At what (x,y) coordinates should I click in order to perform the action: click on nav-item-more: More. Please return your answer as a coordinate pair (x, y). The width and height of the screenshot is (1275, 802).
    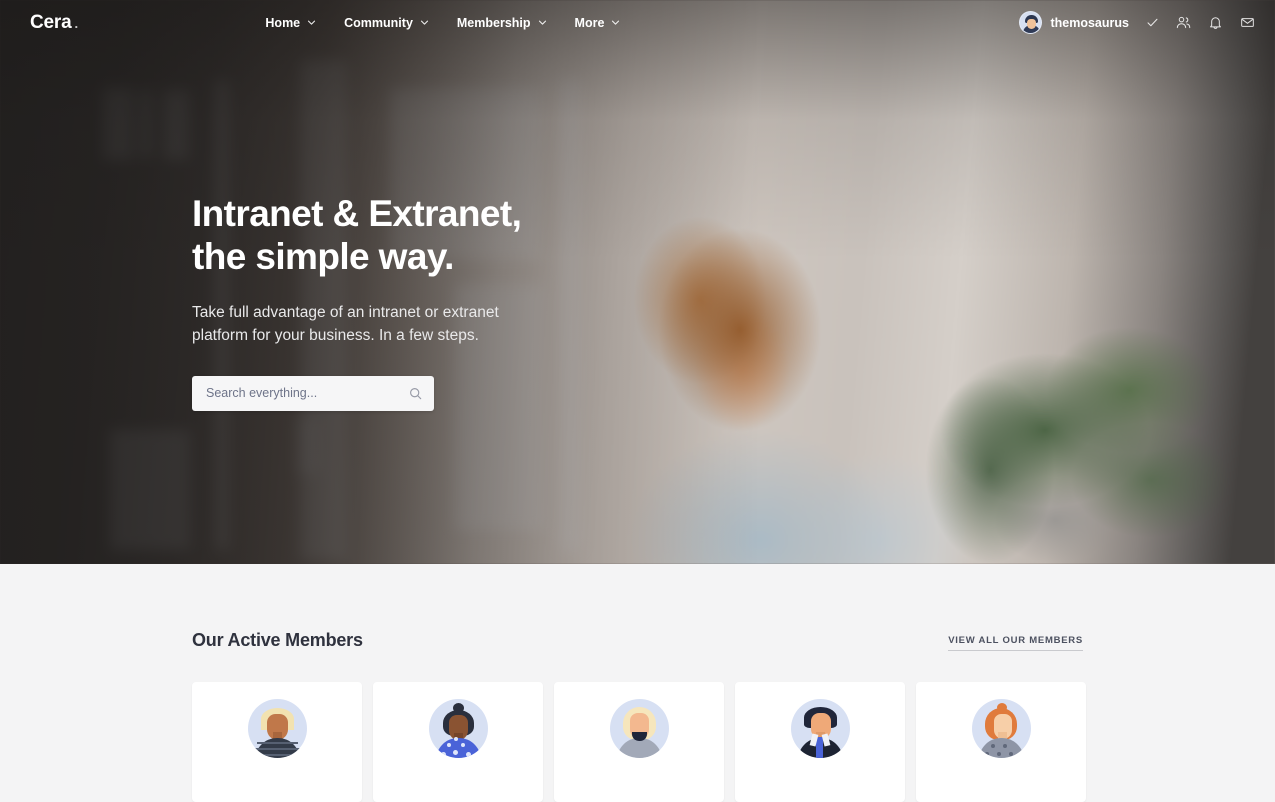
    Looking at the image, I should click on (598, 23).